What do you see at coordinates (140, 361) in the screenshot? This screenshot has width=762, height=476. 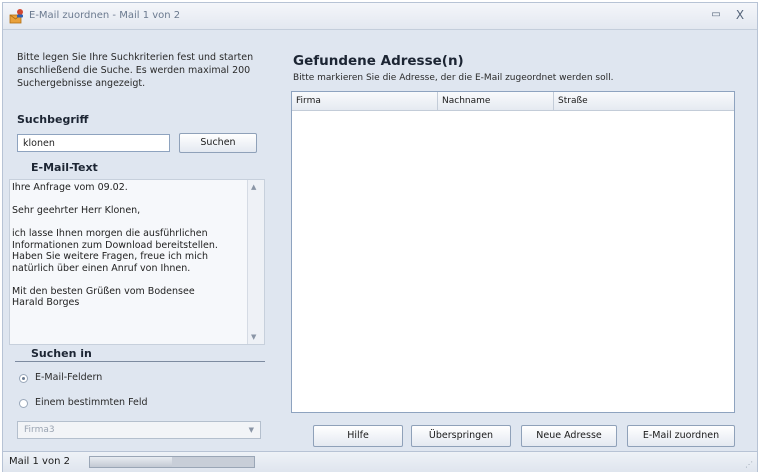 I see `section-divider` at bounding box center [140, 361].